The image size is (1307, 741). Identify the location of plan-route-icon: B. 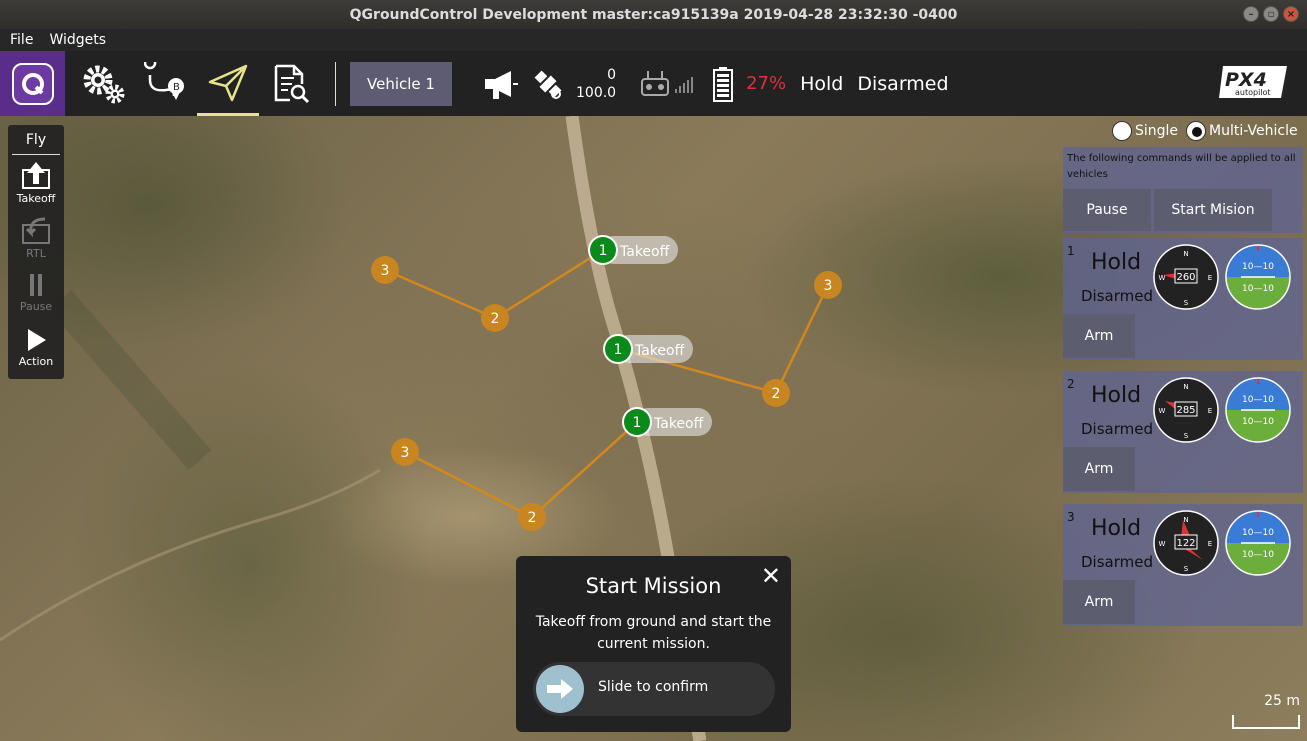
(166, 83).